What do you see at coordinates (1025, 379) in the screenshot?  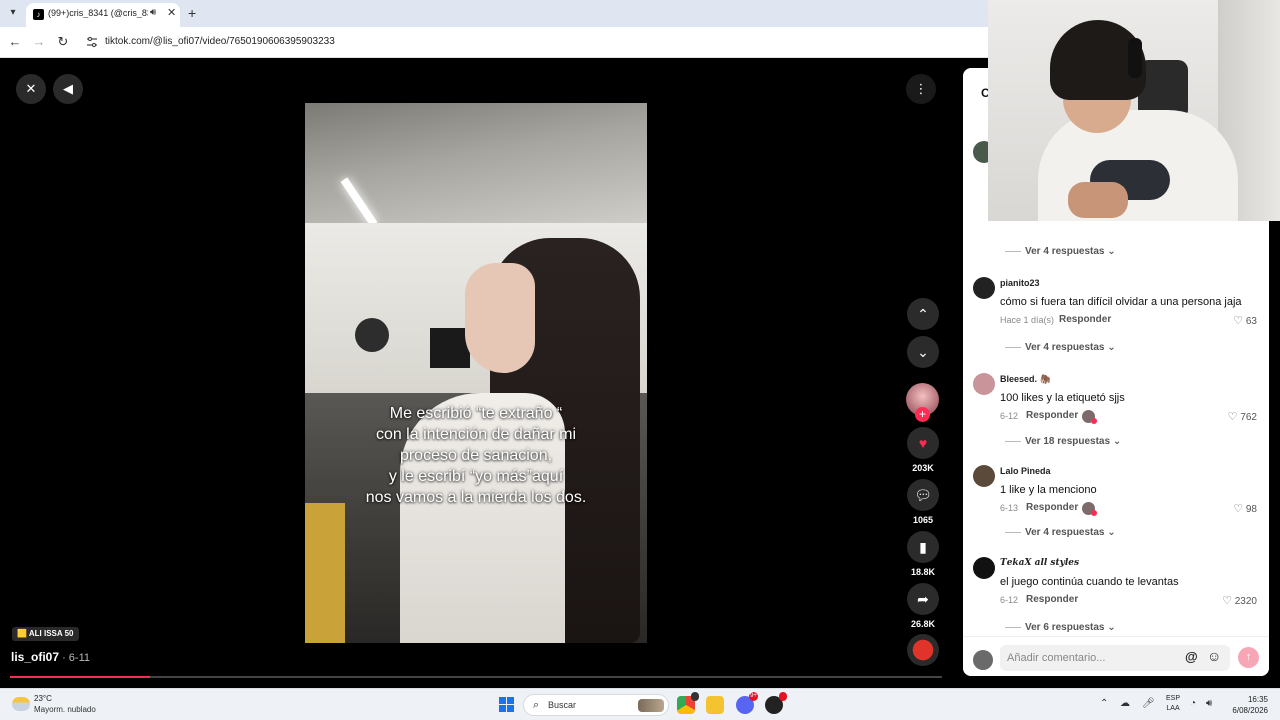 I see `comment-username: Bleesed. 🦣` at bounding box center [1025, 379].